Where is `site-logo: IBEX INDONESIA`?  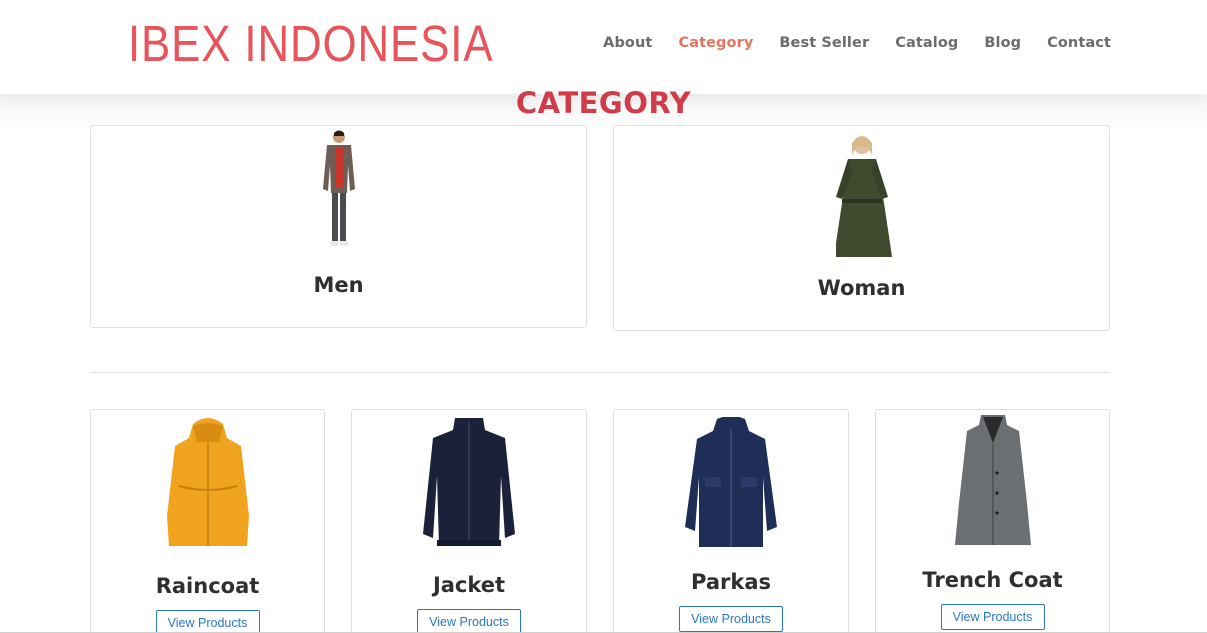 site-logo: IBEX INDONESIA is located at coordinates (310, 43).